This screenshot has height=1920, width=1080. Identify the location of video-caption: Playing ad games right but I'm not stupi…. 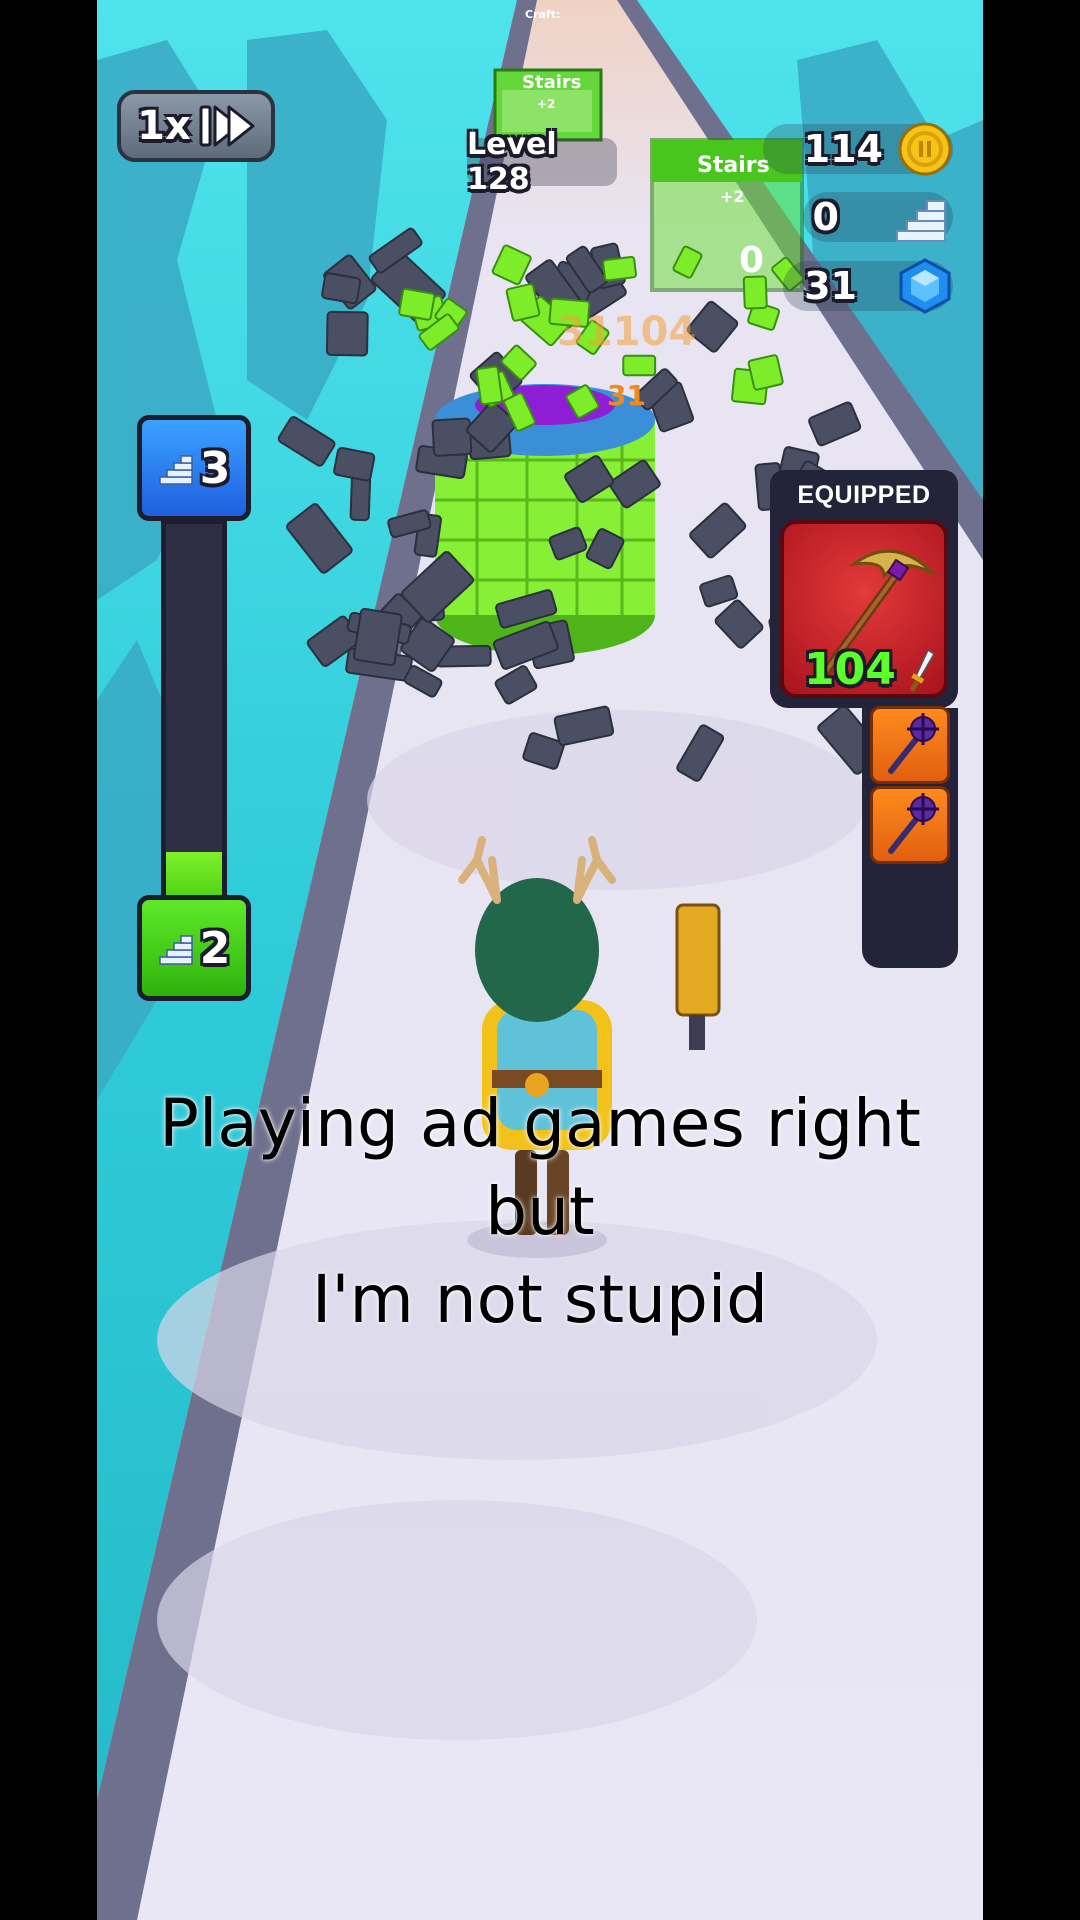
(540, 1212).